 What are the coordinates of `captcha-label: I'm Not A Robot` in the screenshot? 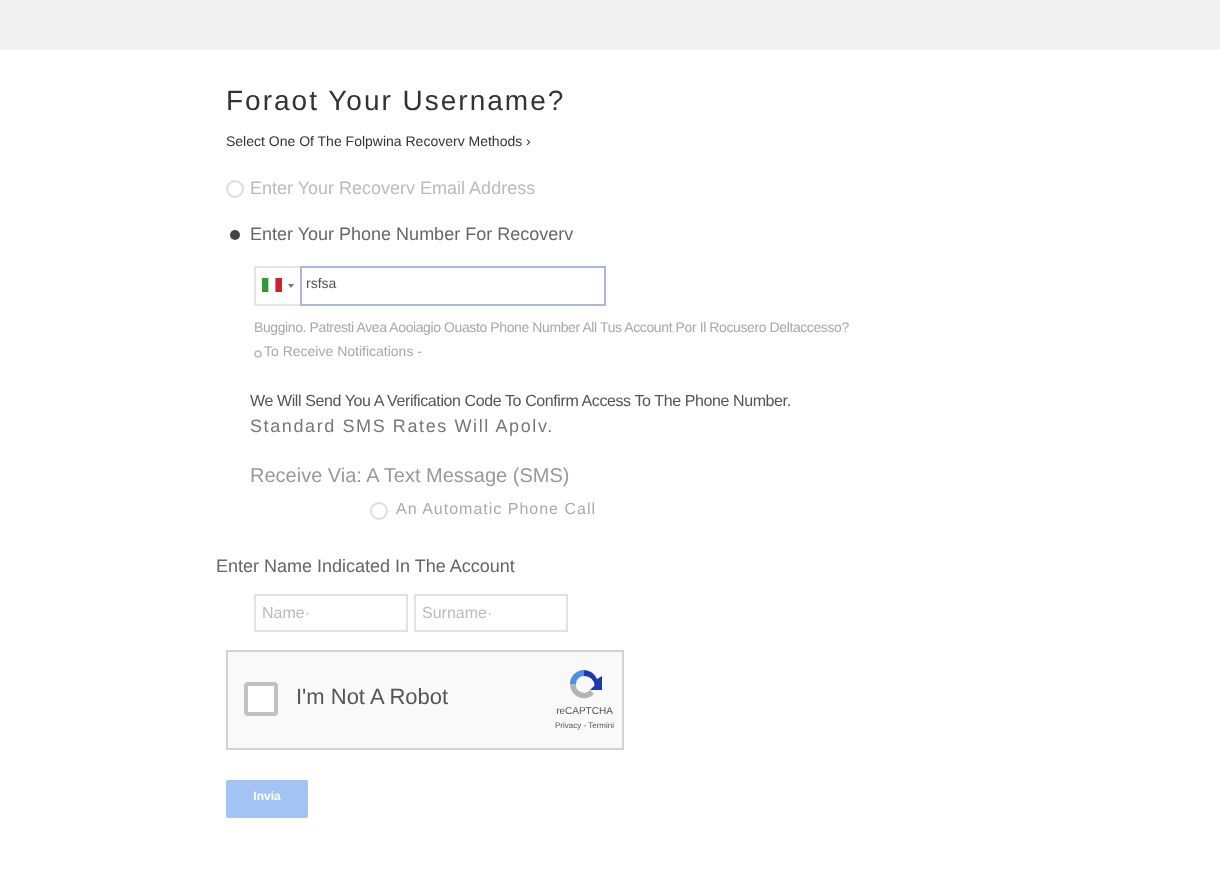 It's located at (372, 699).